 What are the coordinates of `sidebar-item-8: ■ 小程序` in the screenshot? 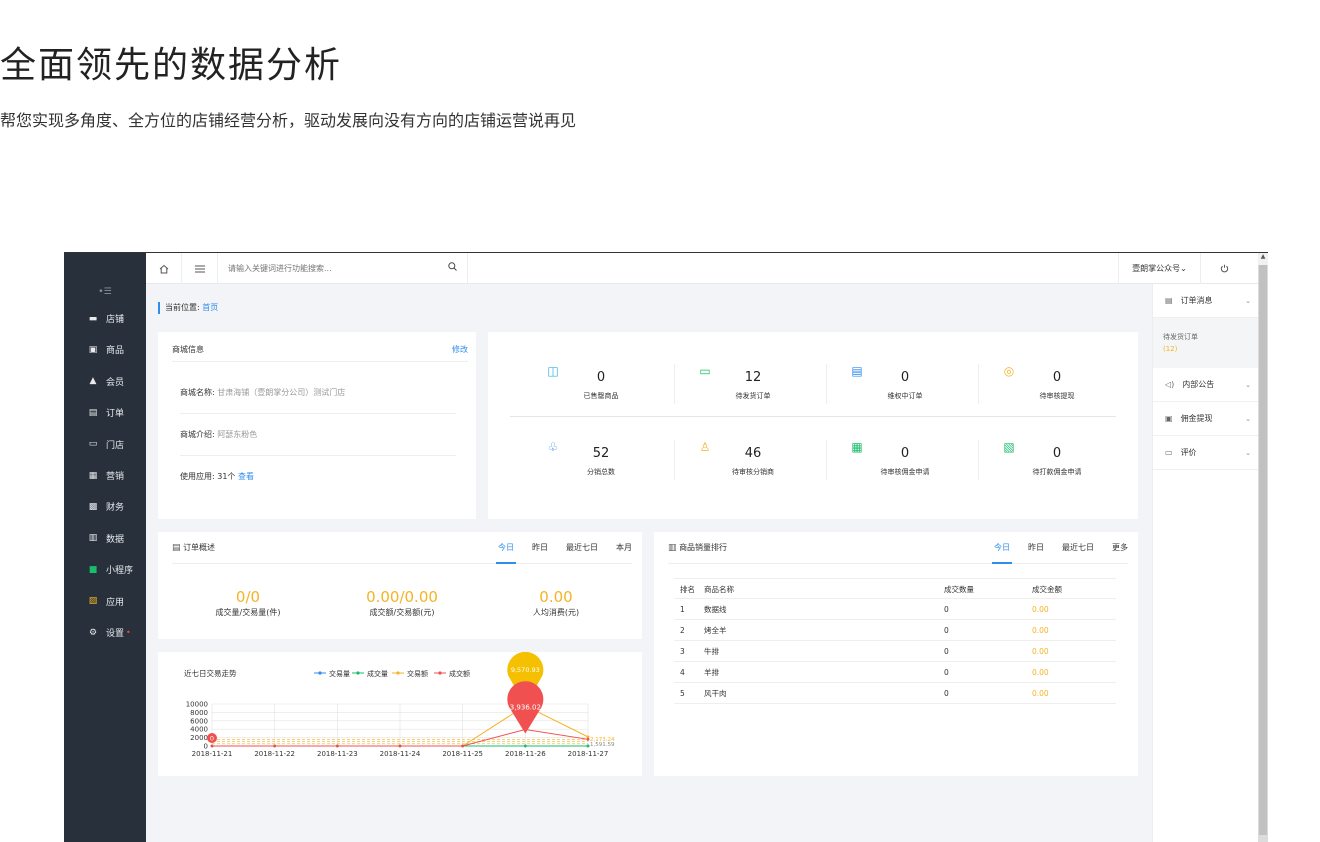 It's located at (105, 569).